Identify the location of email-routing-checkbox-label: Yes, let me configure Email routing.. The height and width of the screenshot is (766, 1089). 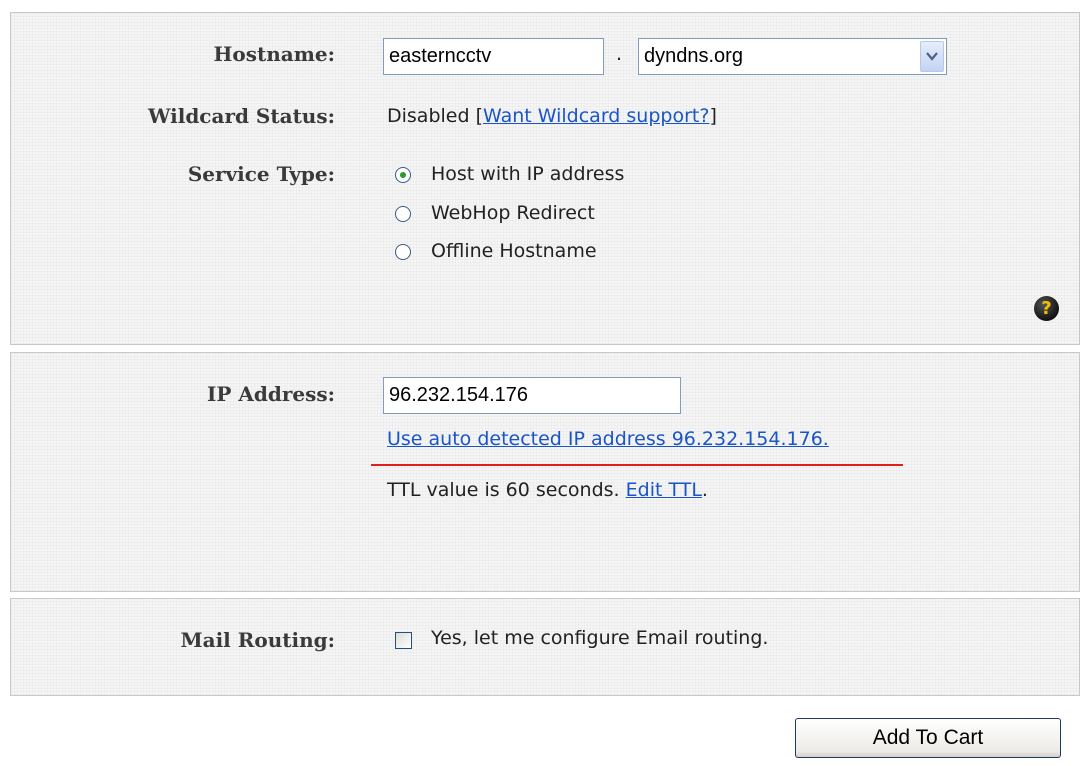
(600, 638).